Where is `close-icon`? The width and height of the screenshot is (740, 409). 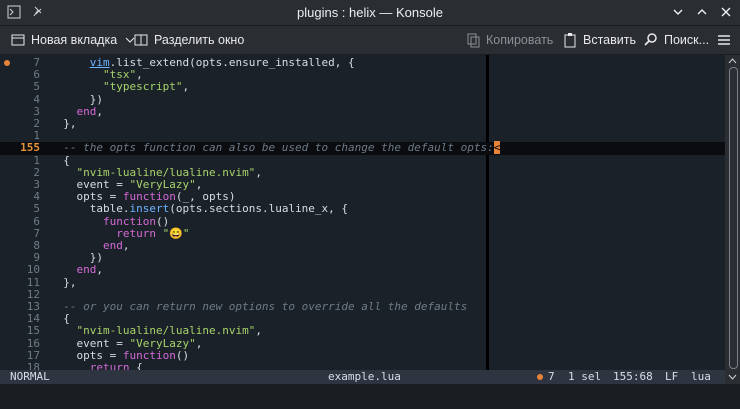
close-icon is located at coordinates (726, 12).